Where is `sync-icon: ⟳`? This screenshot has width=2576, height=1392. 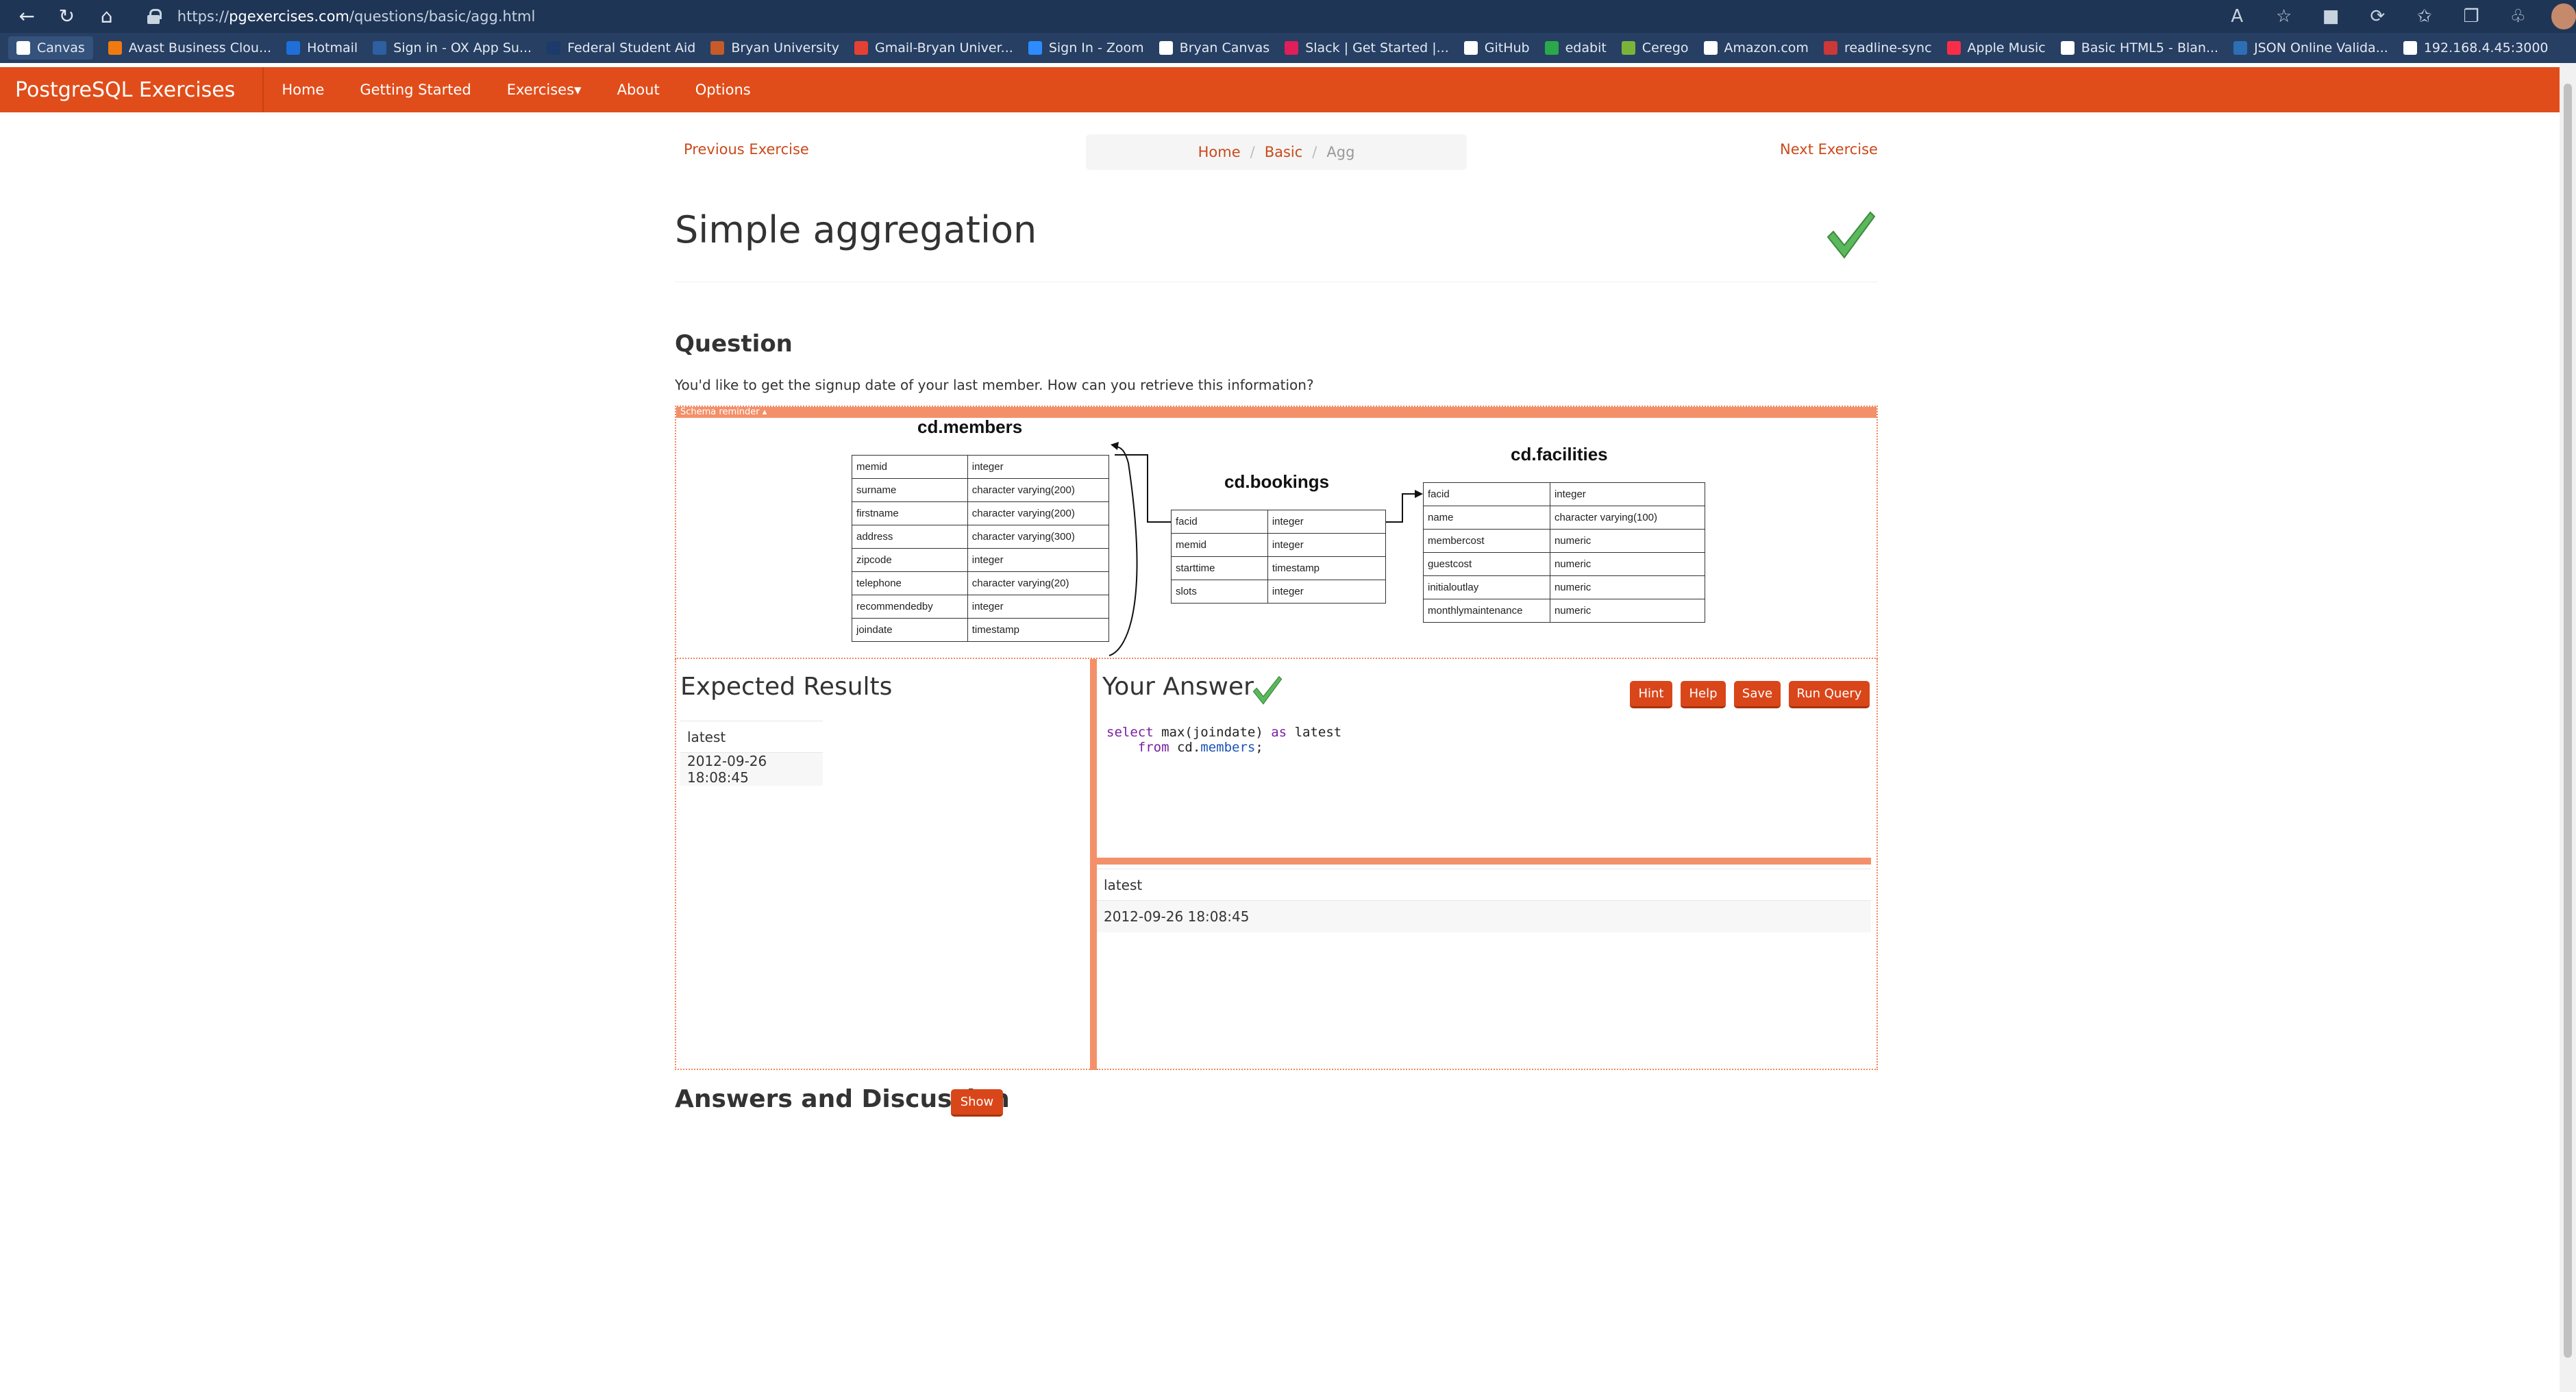
sync-icon: ⟳ is located at coordinates (2377, 16).